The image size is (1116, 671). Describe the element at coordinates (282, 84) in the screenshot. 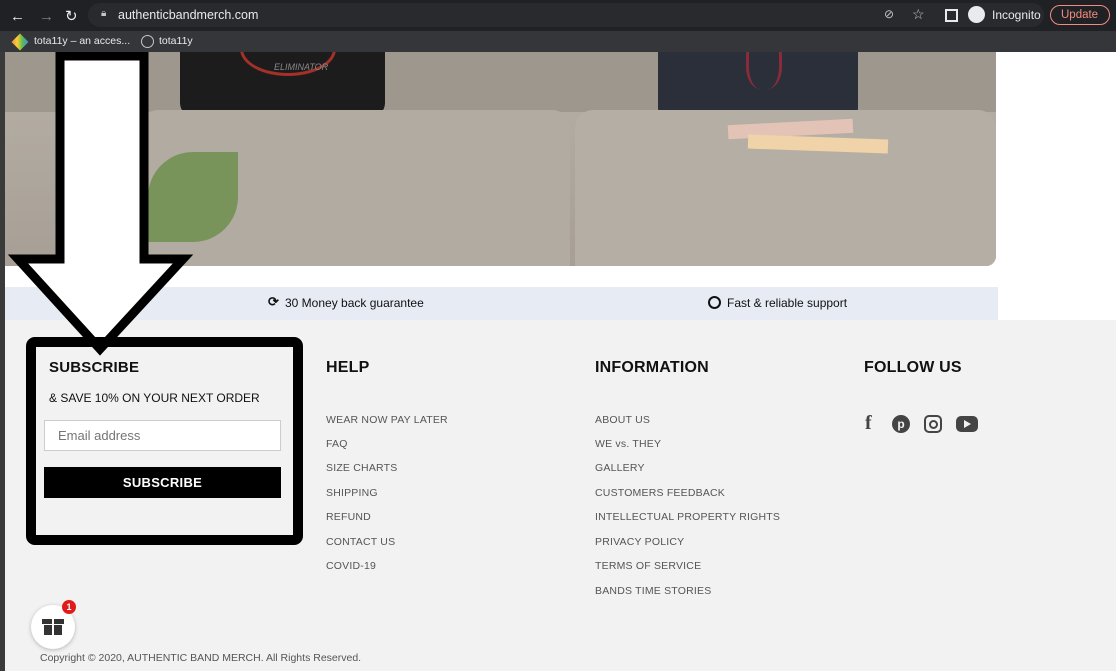

I see `band-pillow-left: ELIMINATOR` at that location.